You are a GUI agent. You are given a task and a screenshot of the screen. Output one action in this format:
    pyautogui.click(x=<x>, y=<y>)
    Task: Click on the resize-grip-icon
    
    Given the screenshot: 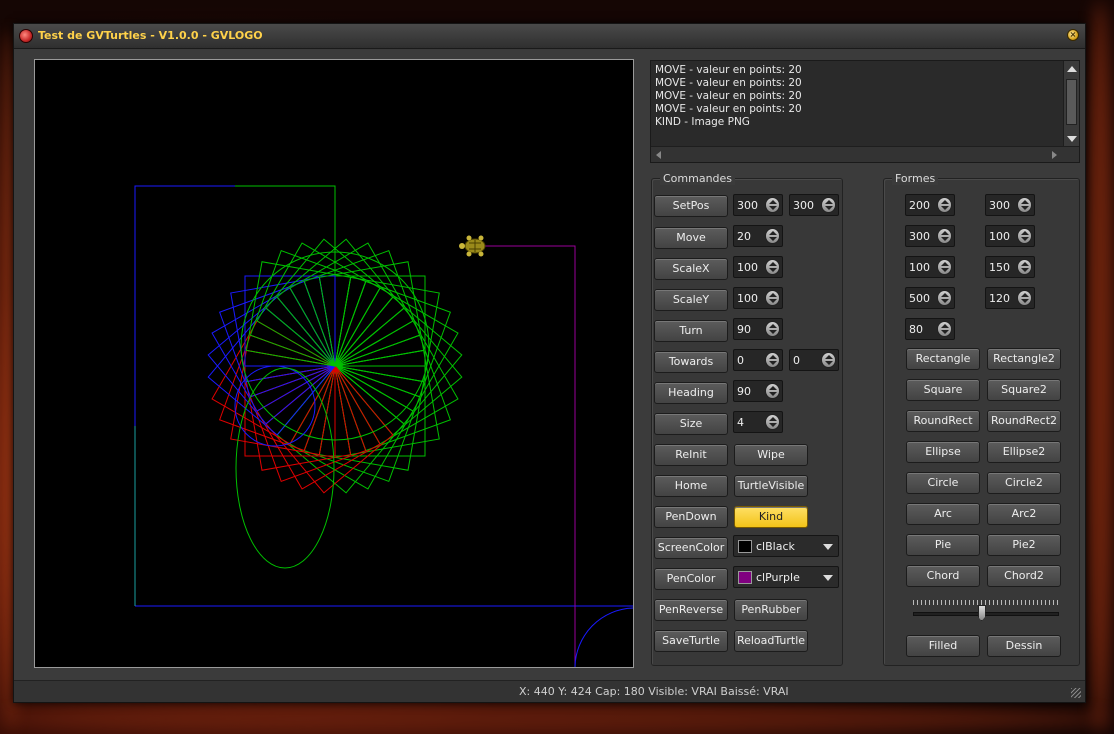 What is the action you would take?
    pyautogui.click(x=1076, y=693)
    